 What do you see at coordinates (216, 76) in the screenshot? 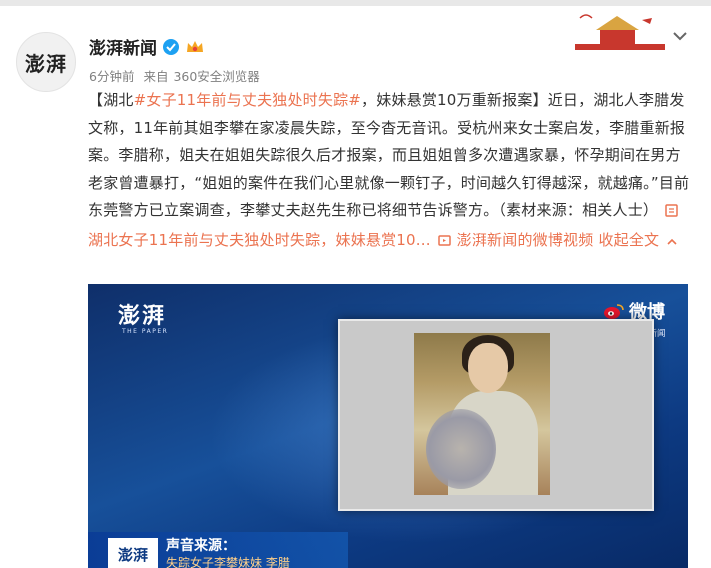
I see `post-source: 360安全浏览器` at bounding box center [216, 76].